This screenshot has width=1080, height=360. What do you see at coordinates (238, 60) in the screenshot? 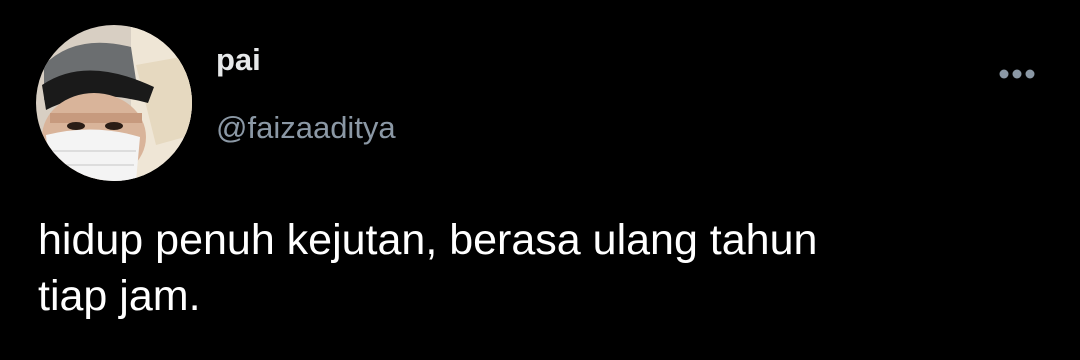
I see `display-name: pai` at bounding box center [238, 60].